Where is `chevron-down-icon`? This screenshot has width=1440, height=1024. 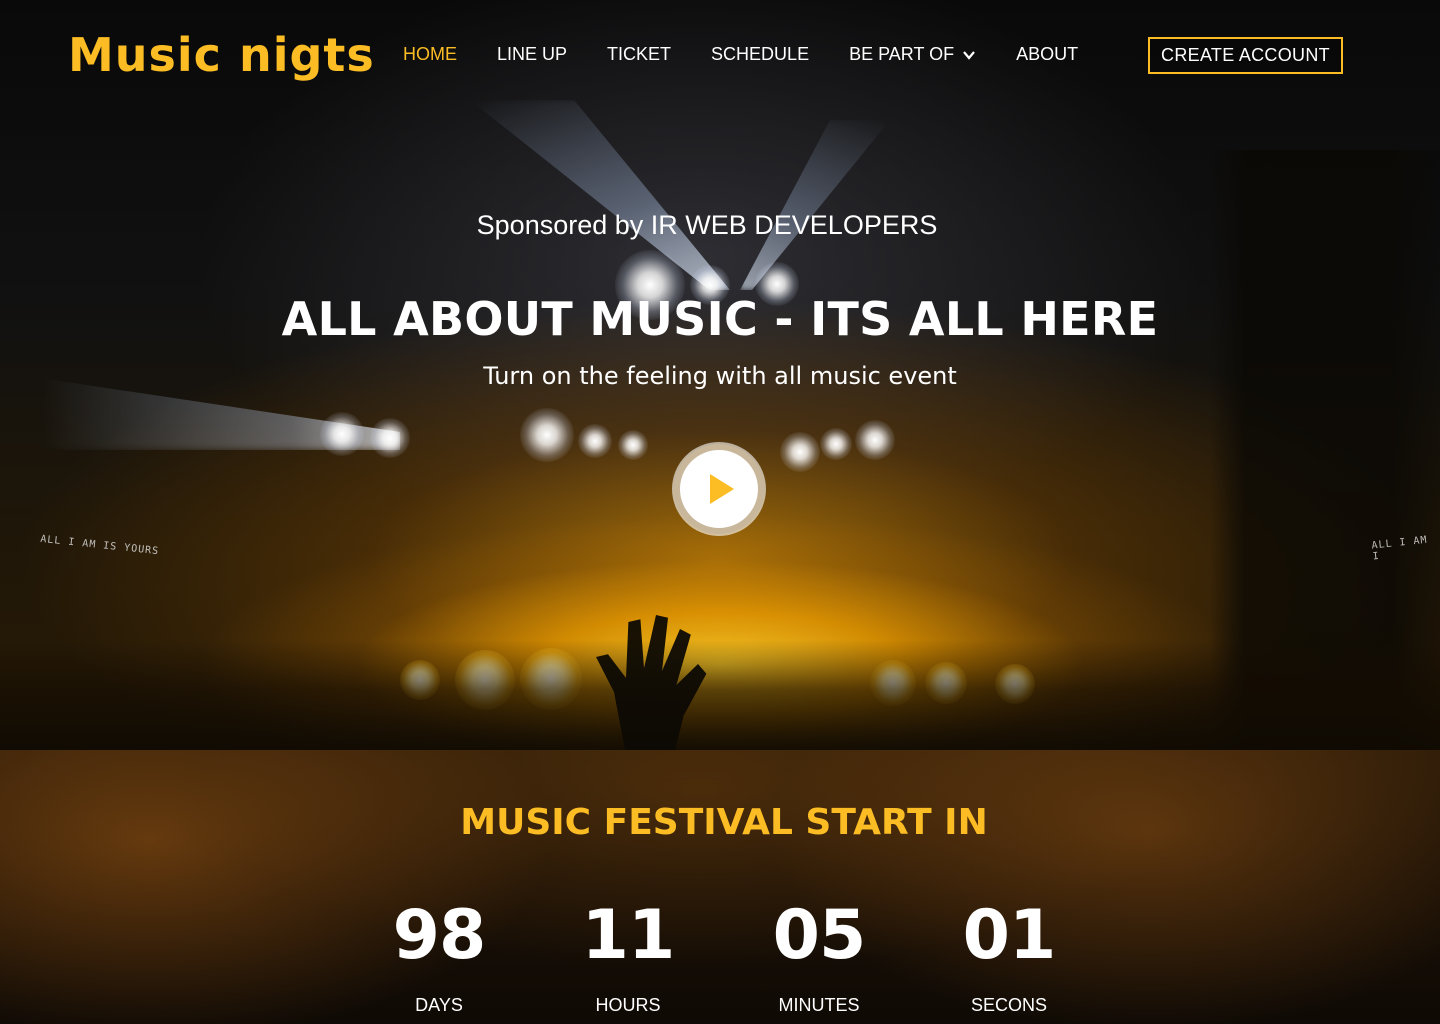 chevron-down-icon is located at coordinates (969, 55).